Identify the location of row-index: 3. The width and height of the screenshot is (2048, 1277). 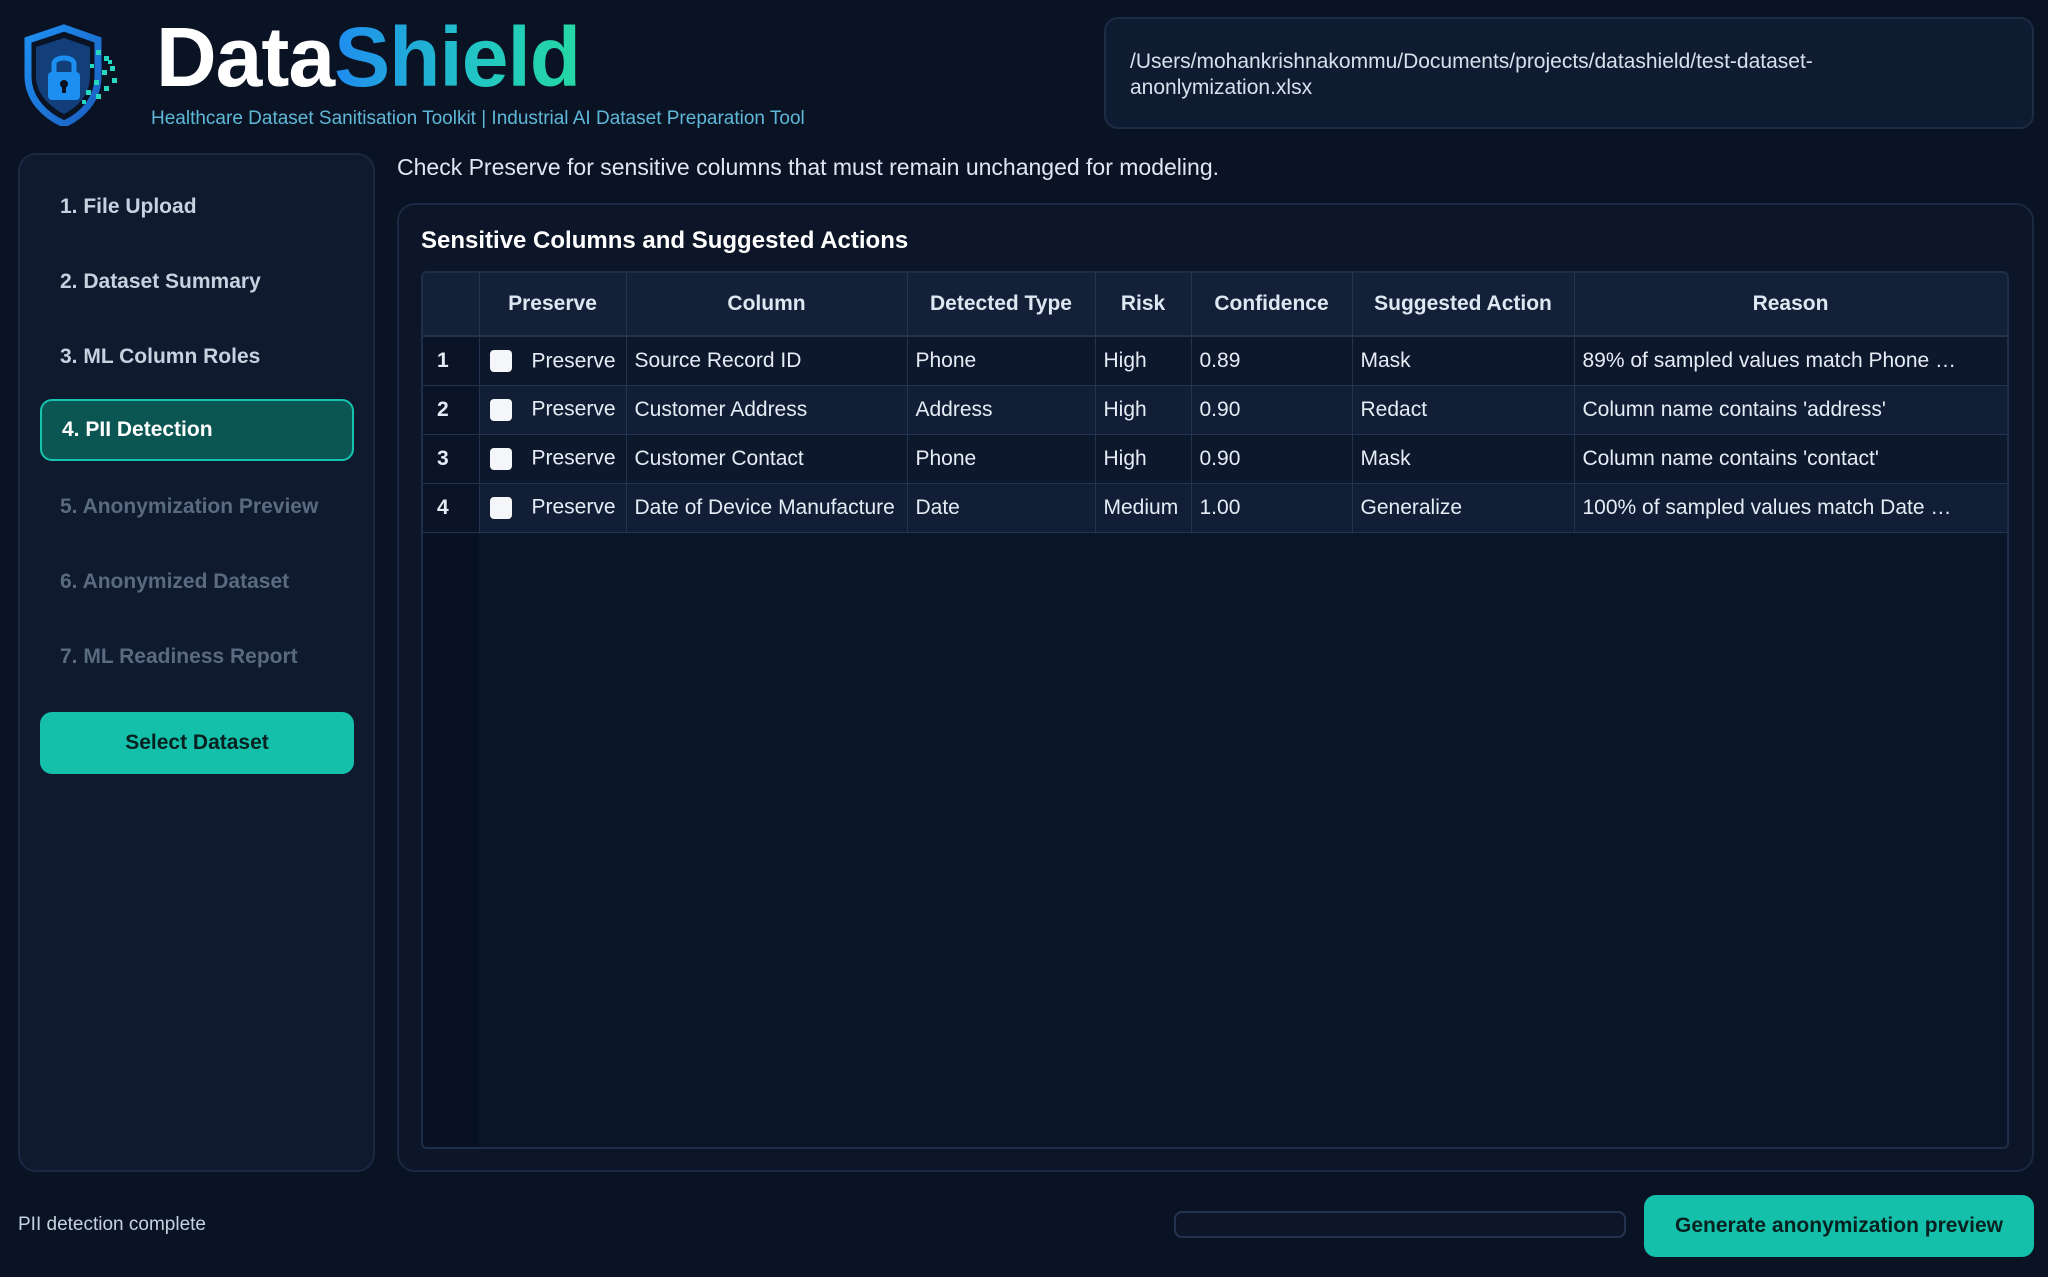
(451, 459).